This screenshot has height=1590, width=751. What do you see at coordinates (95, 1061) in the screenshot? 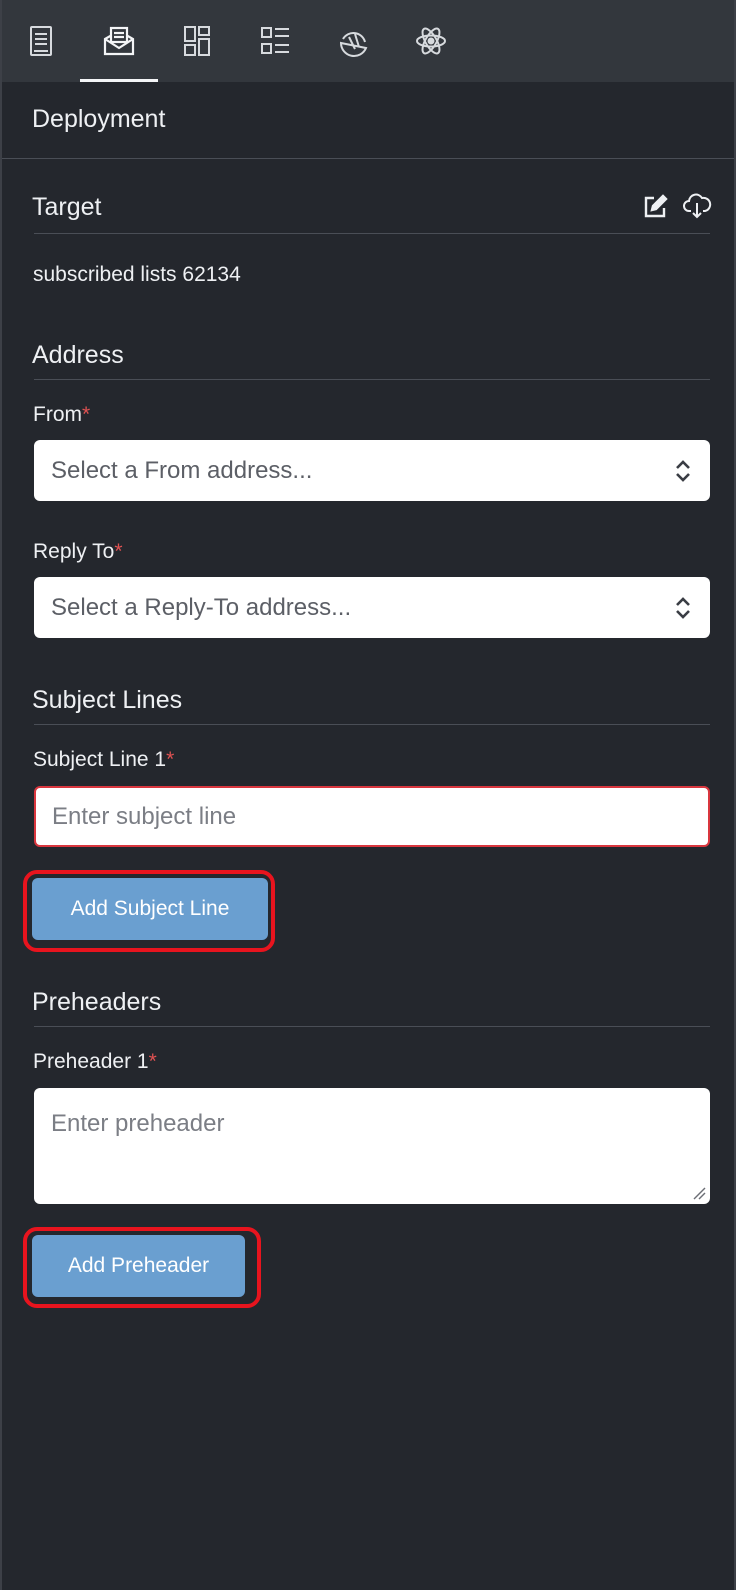
I see `preheader-label: Preheader 1*` at bounding box center [95, 1061].